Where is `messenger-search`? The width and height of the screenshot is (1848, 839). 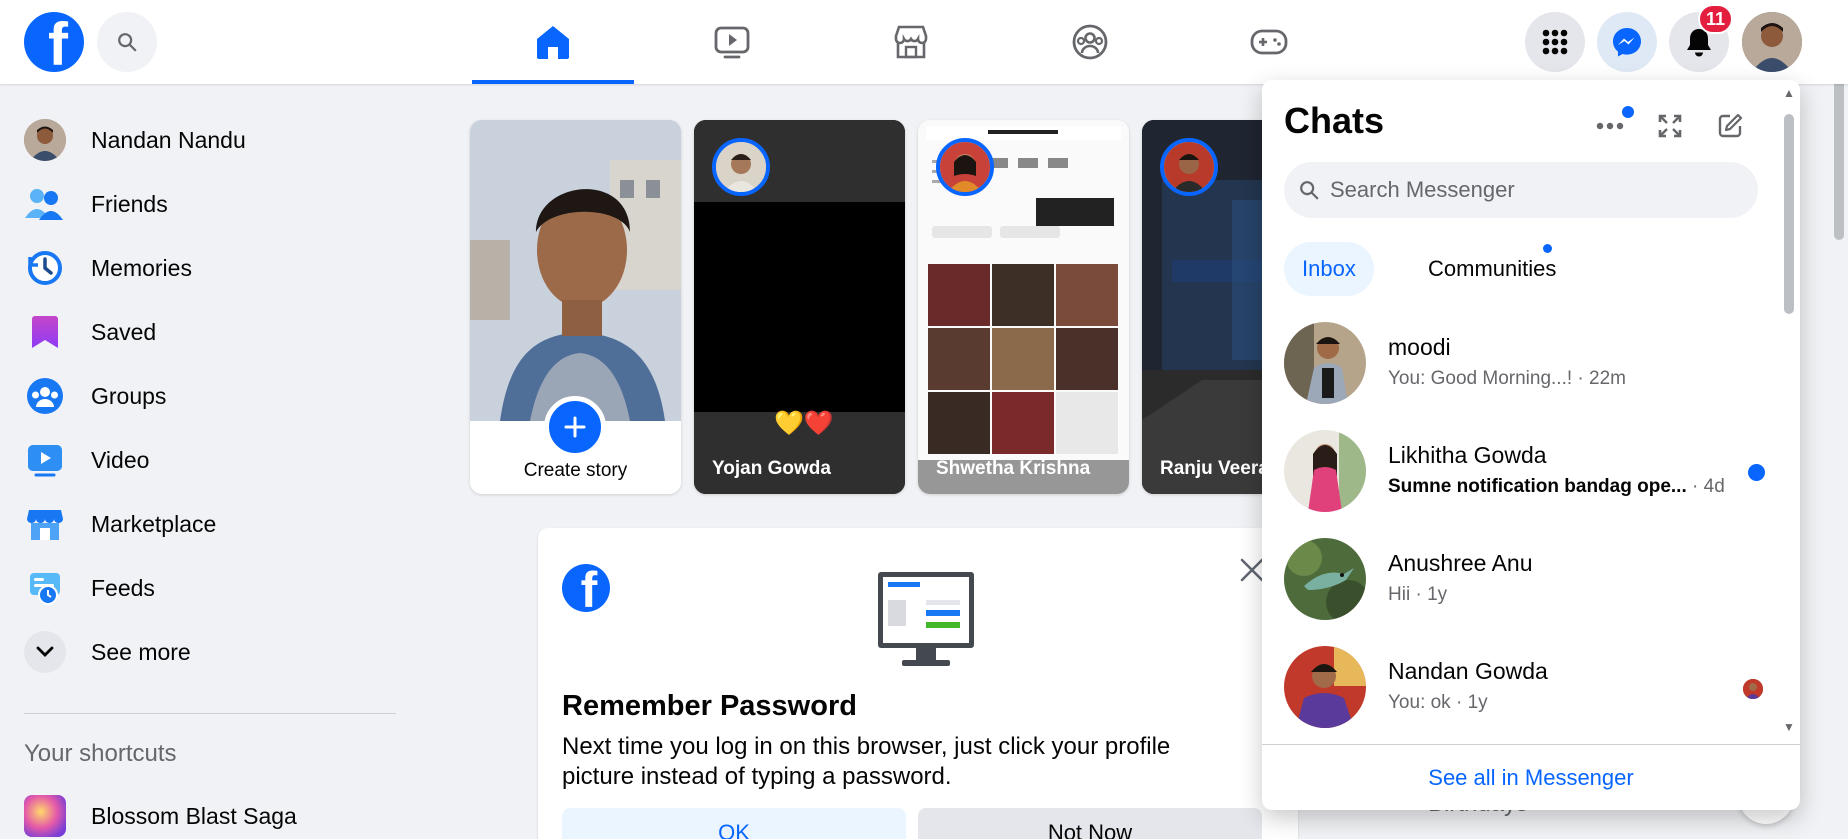
messenger-search is located at coordinates (1521, 190).